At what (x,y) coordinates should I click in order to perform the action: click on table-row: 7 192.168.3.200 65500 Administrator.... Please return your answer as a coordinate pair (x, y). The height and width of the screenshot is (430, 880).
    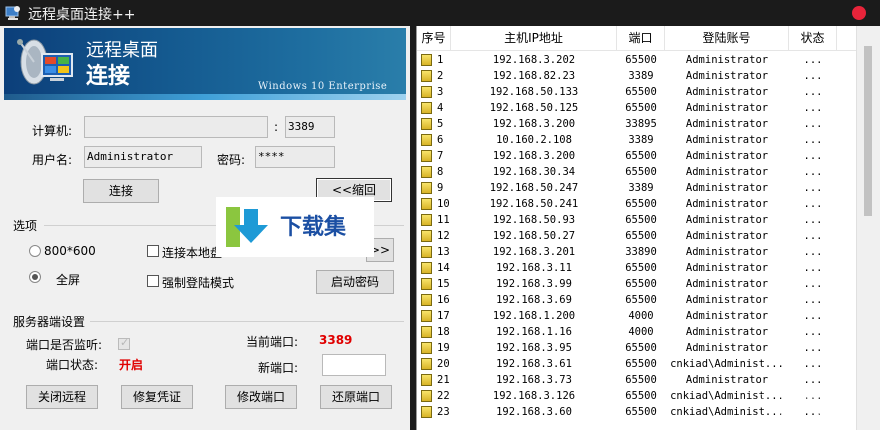
    Looking at the image, I should click on (637, 156).